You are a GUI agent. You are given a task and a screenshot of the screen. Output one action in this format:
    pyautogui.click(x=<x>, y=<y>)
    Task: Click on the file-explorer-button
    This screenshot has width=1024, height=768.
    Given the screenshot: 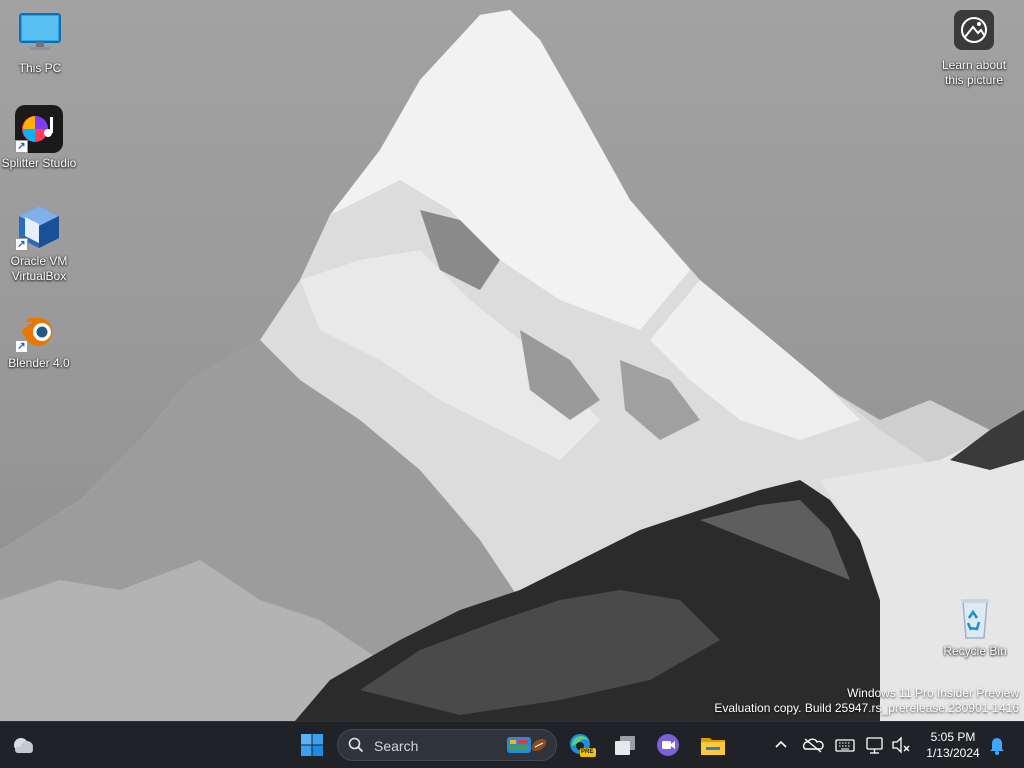 What is the action you would take?
    pyautogui.click(x=713, y=745)
    